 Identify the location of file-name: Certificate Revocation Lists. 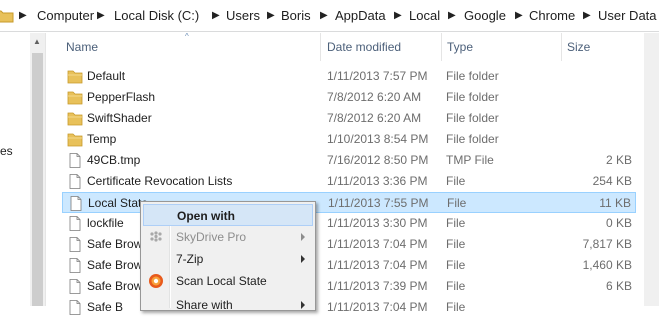
(160, 181).